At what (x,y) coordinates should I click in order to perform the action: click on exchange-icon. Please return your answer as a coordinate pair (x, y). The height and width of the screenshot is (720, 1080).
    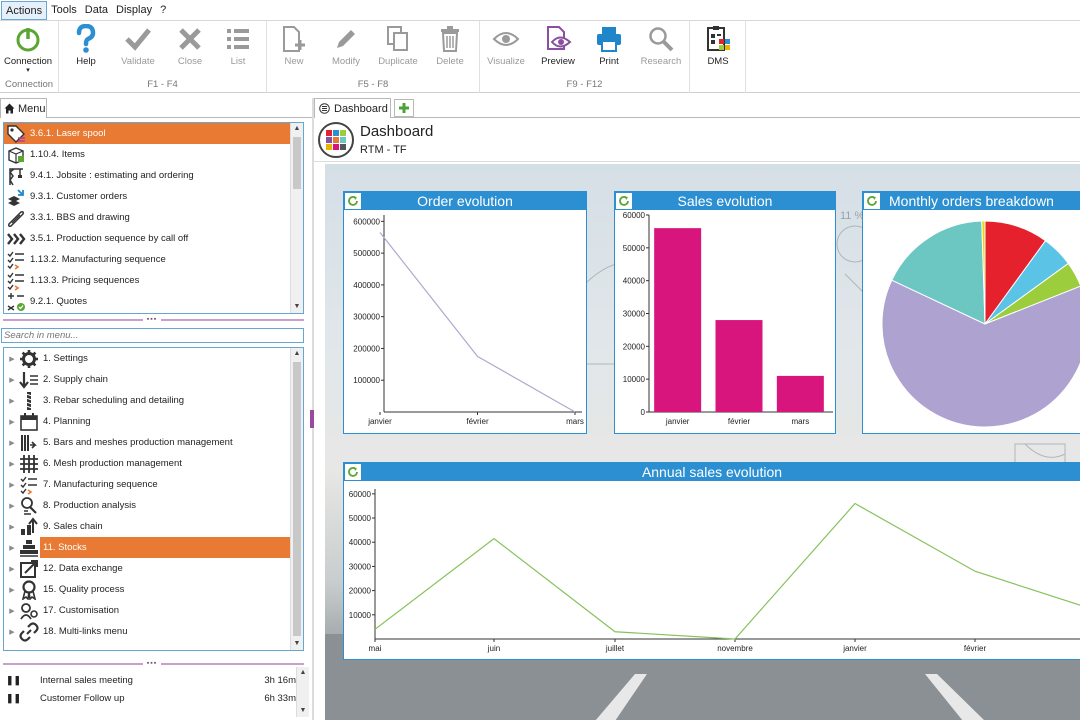
    Looking at the image, I should click on (29, 569).